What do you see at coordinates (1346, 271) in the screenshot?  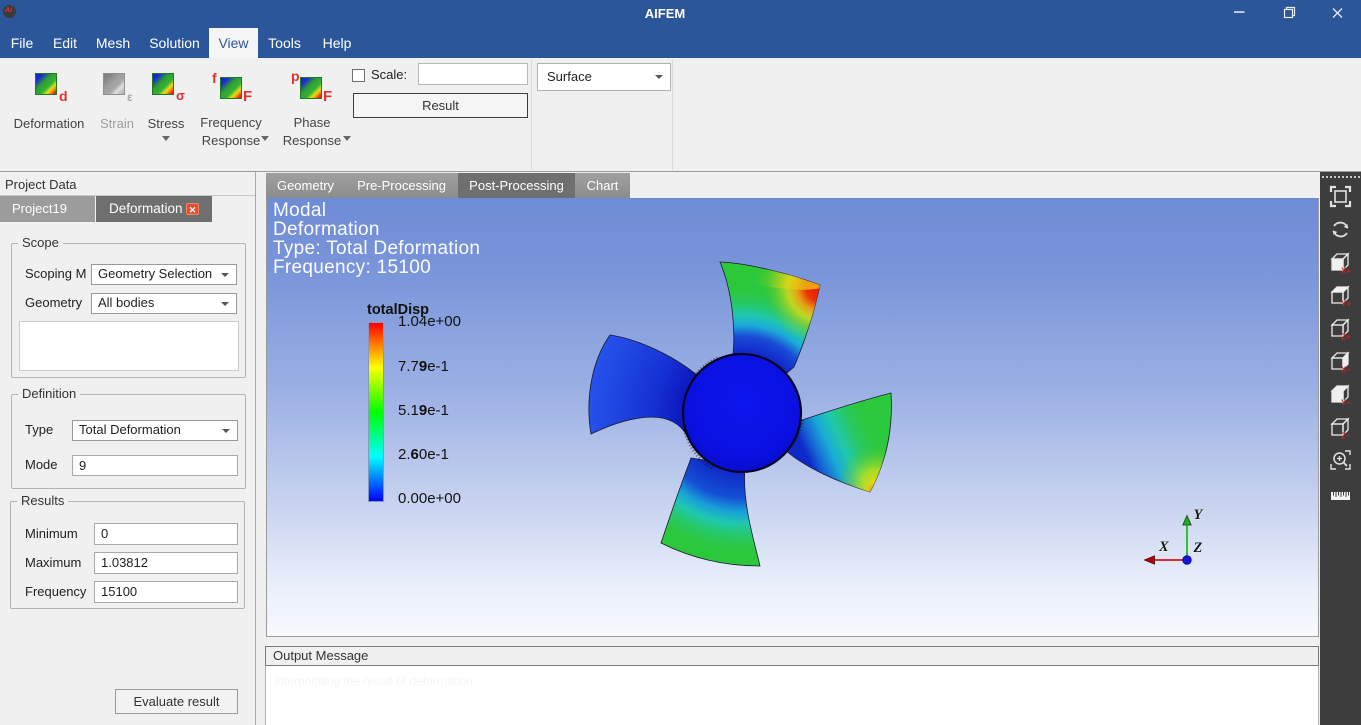 I see `svg-text: X+` at bounding box center [1346, 271].